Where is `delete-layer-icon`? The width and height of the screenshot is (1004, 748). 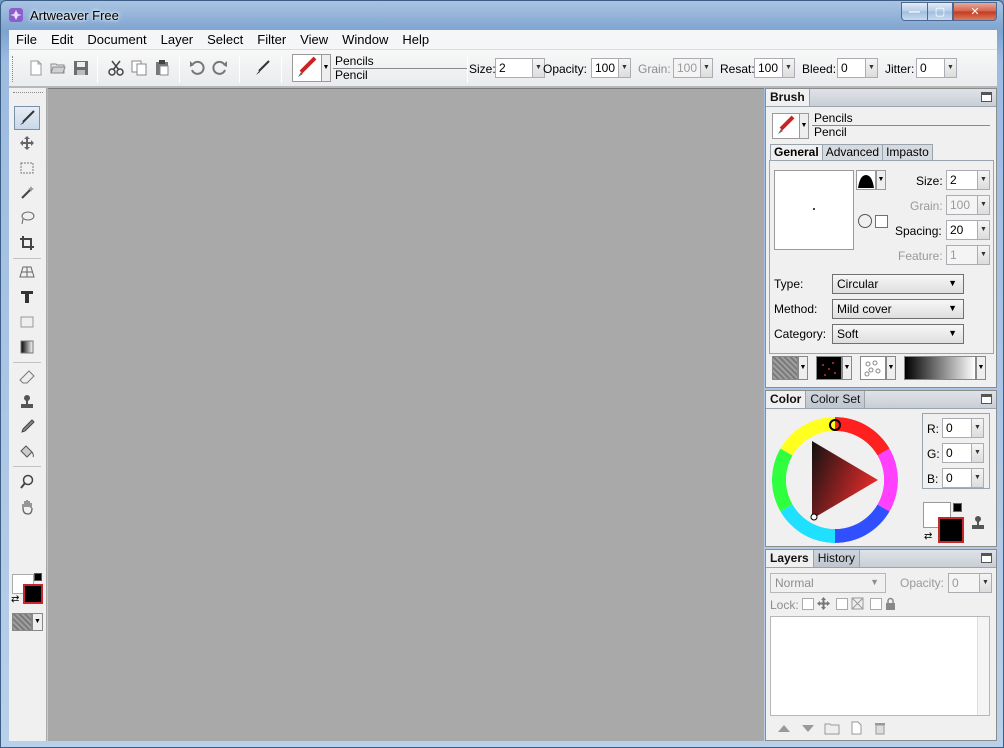 delete-layer-icon is located at coordinates (880, 728).